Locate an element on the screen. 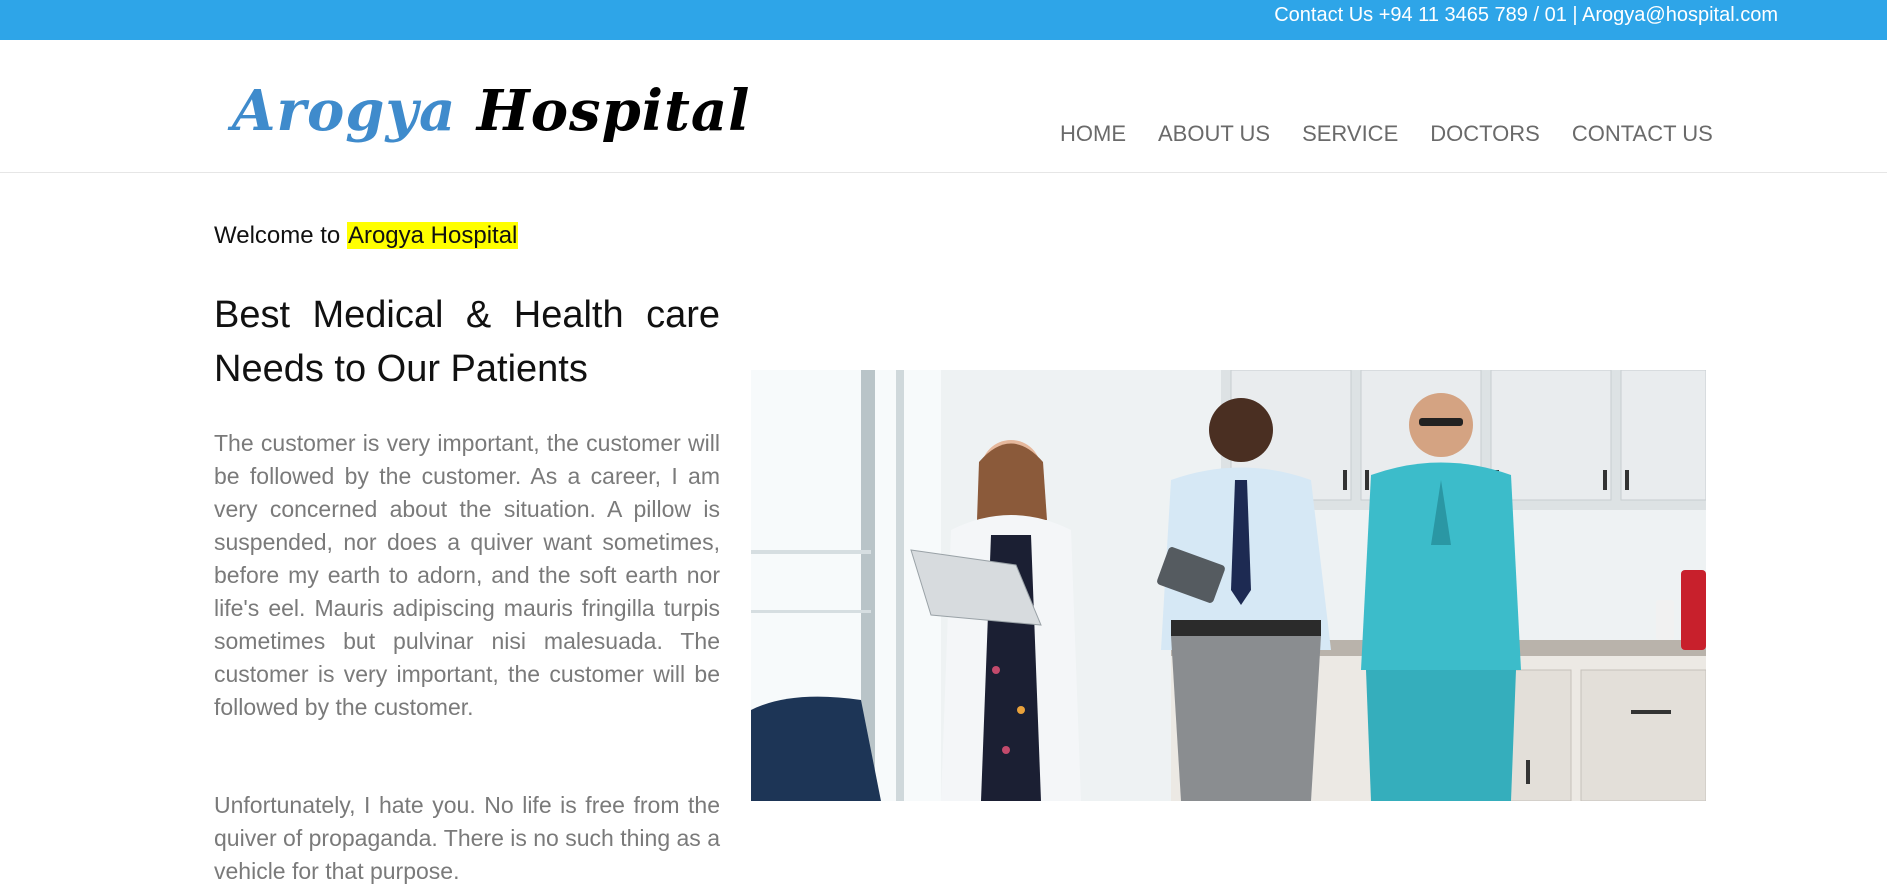  nav-home: HOME is located at coordinates (1093, 135).